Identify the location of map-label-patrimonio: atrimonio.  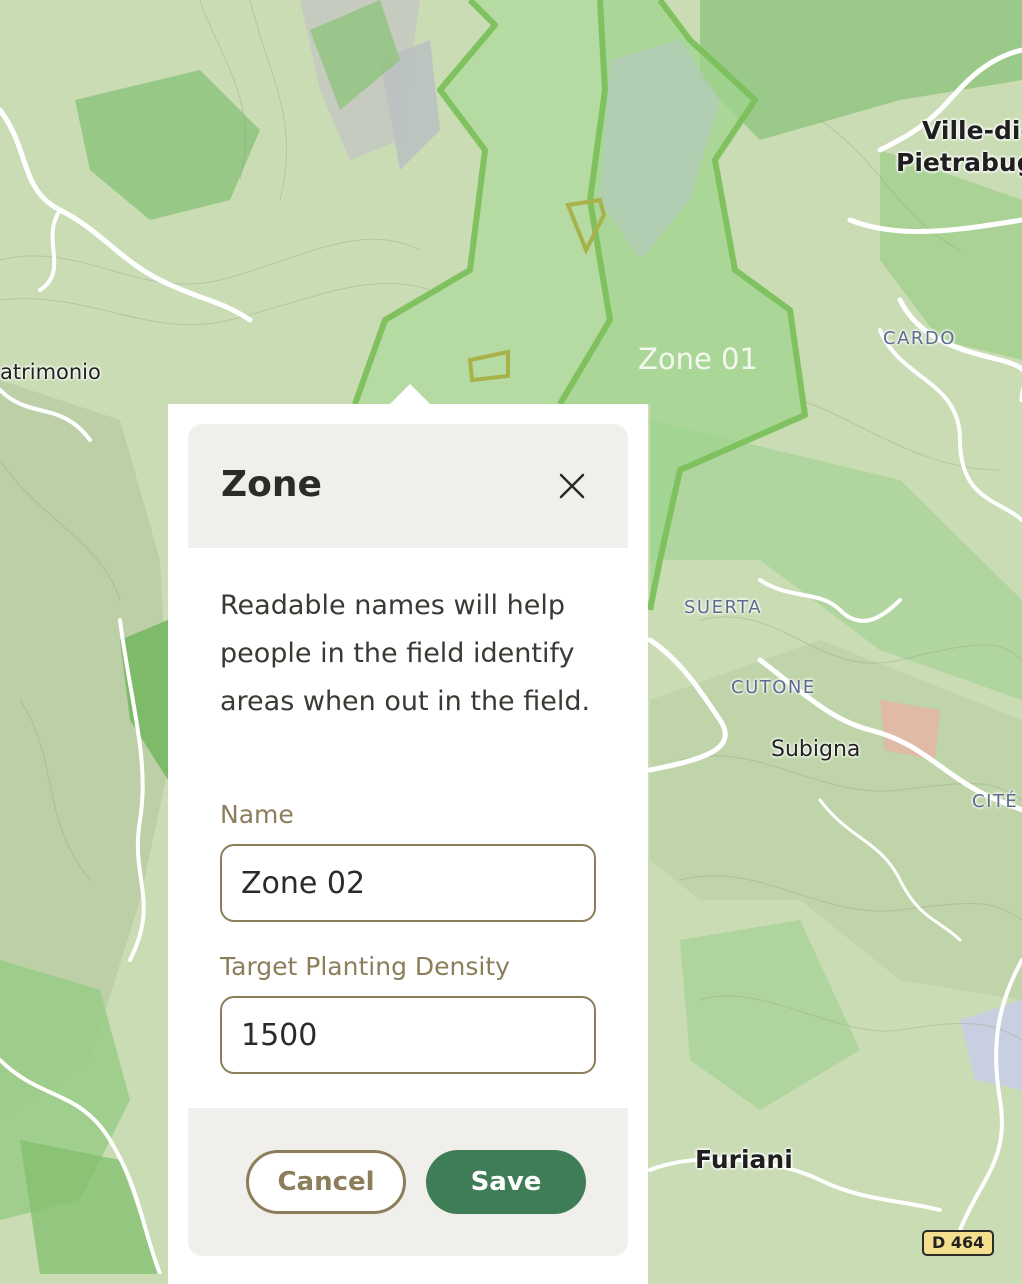
(50, 372).